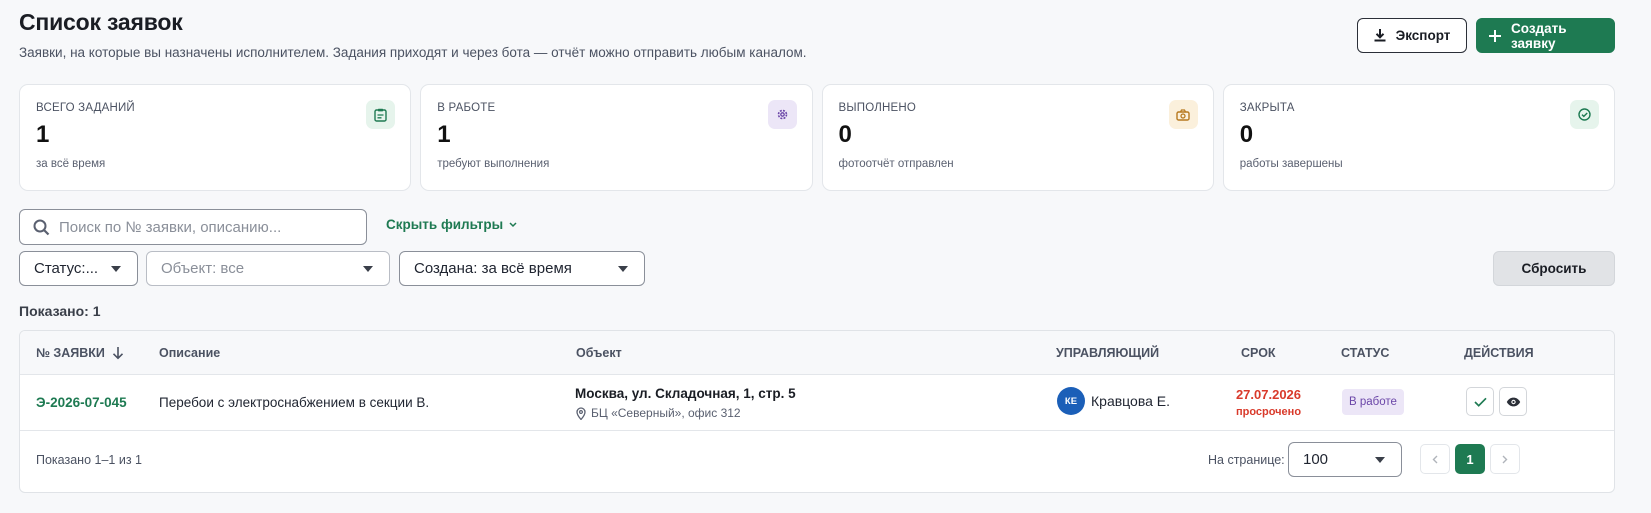 The image size is (1651, 513). I want to click on plus-icon, so click(1495, 35).